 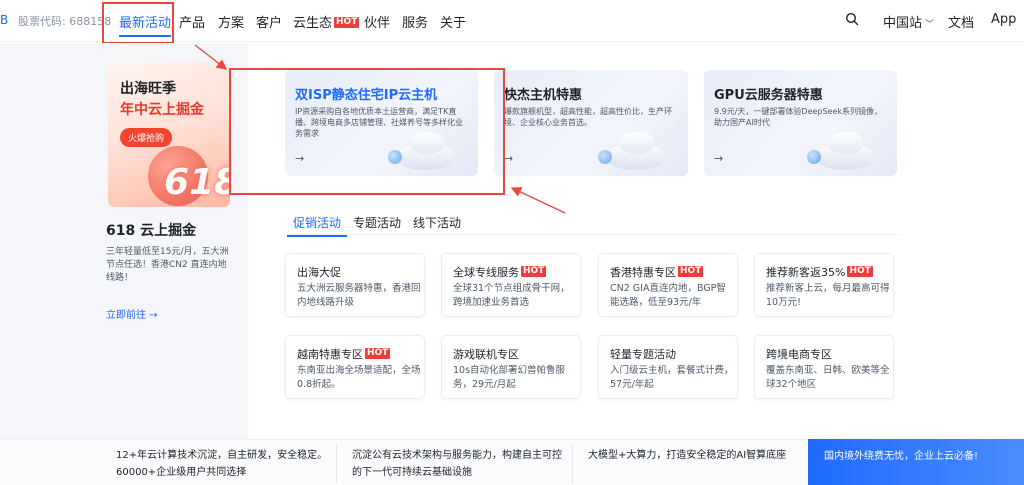 I want to click on tab-special-topics: 专题活动, so click(x=377, y=222).